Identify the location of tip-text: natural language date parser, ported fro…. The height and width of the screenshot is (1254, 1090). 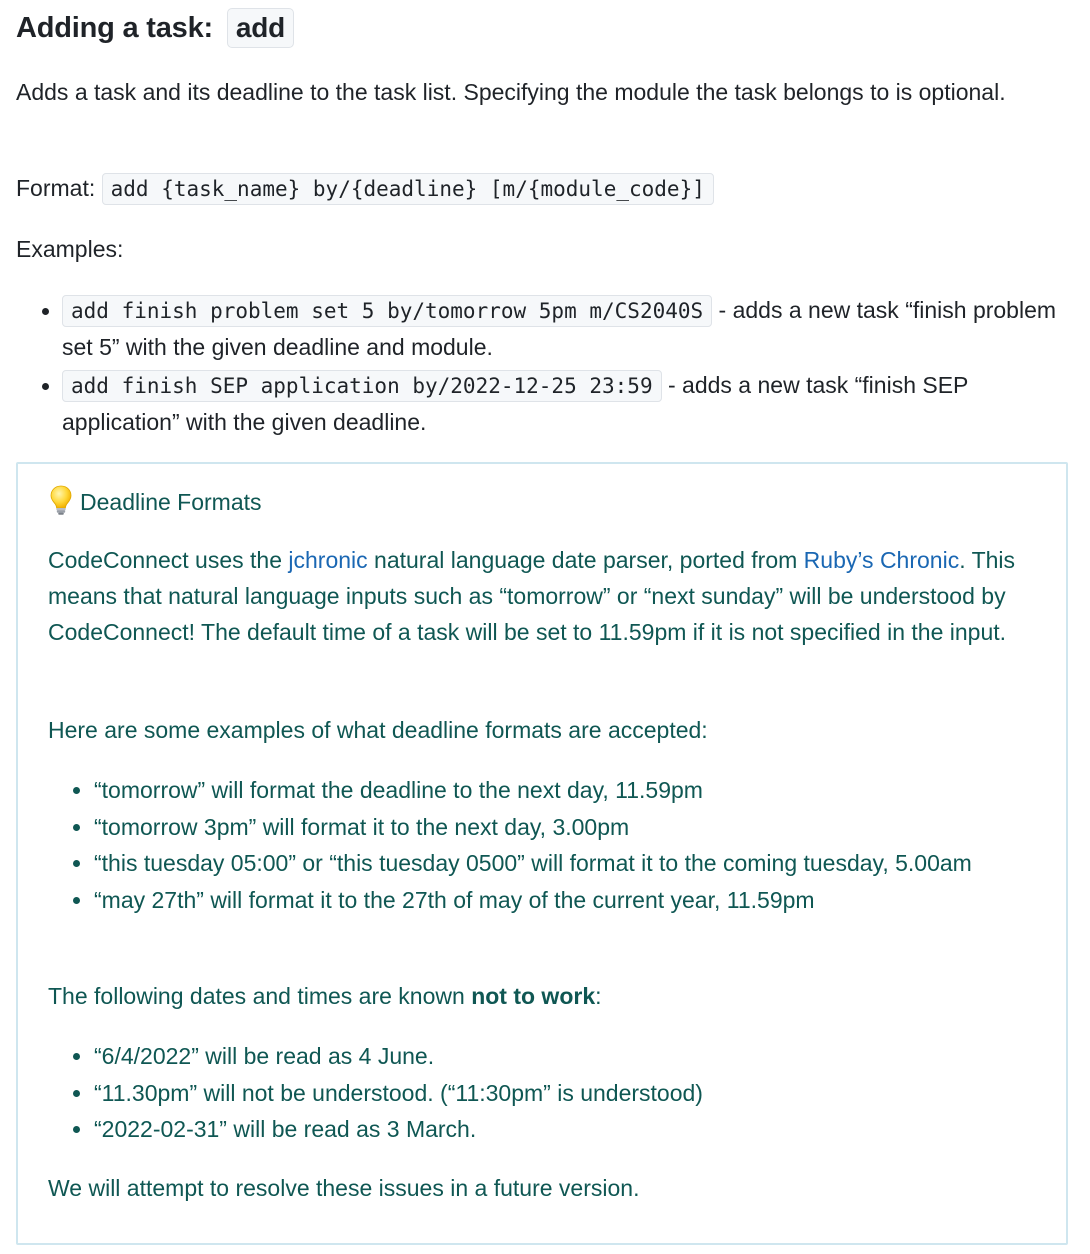
(585, 560).